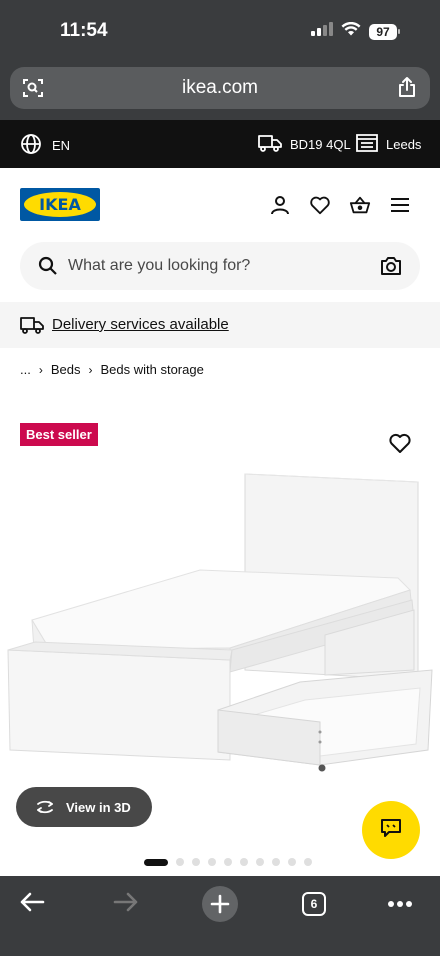 This screenshot has height=956, width=440. I want to click on battery-level: 97, so click(383, 31).